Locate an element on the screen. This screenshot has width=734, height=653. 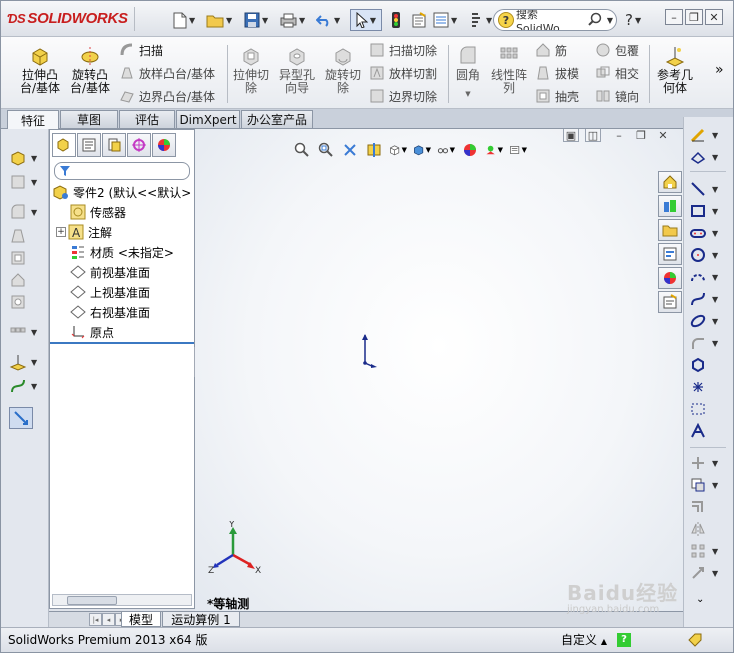
cut-tool-button: ▼ is located at coordinates (25, 182).